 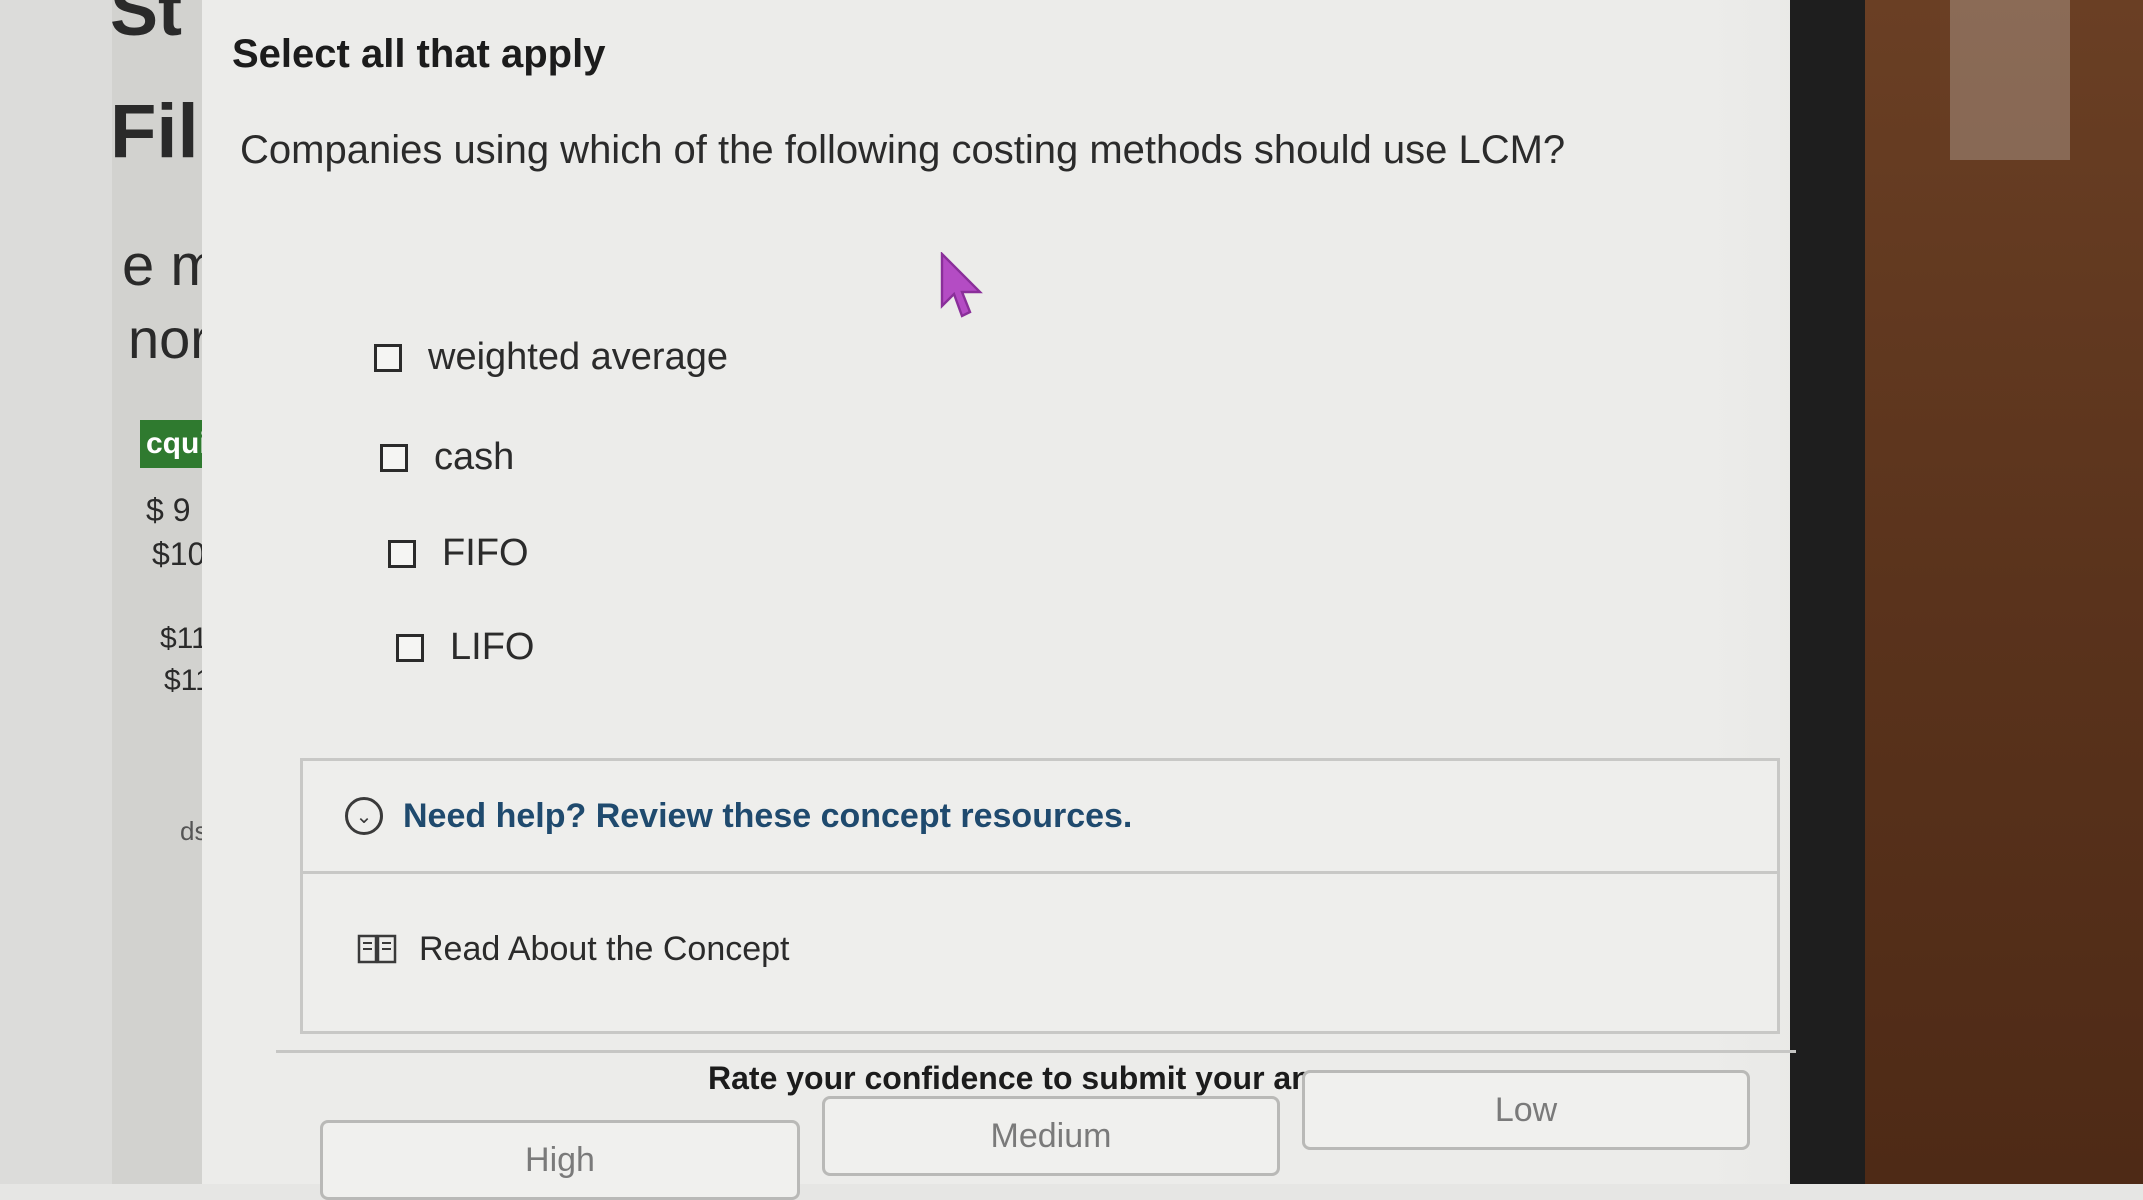 What do you see at coordinates (961, 285) in the screenshot?
I see `mouse-pointer-icon` at bounding box center [961, 285].